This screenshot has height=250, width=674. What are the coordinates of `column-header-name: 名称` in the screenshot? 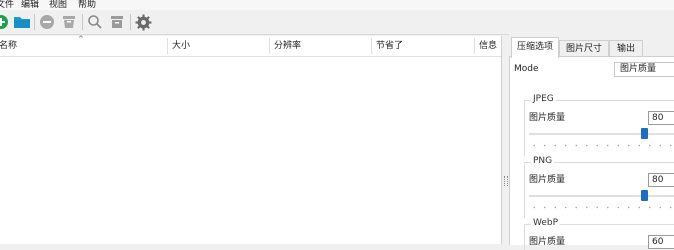 It's located at (8, 46).